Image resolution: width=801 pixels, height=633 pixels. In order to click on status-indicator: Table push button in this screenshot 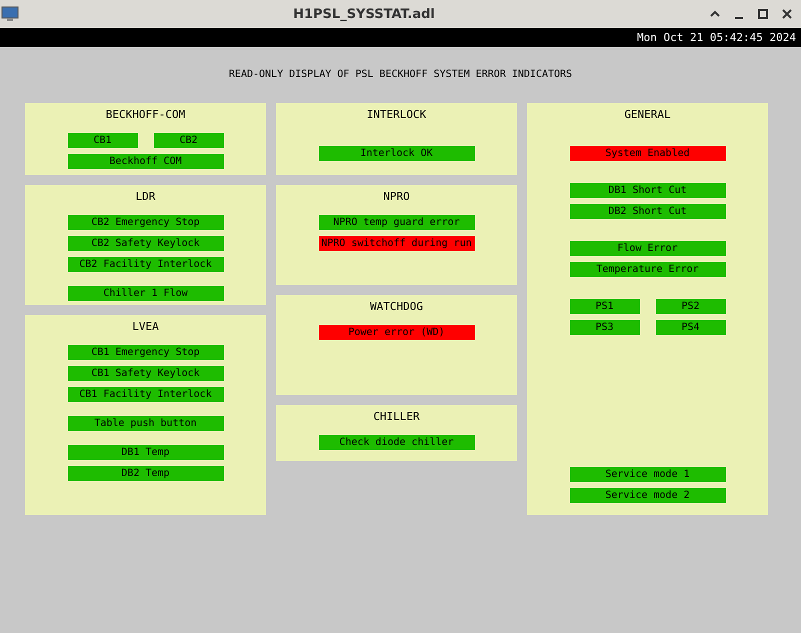, I will do `click(146, 423)`.